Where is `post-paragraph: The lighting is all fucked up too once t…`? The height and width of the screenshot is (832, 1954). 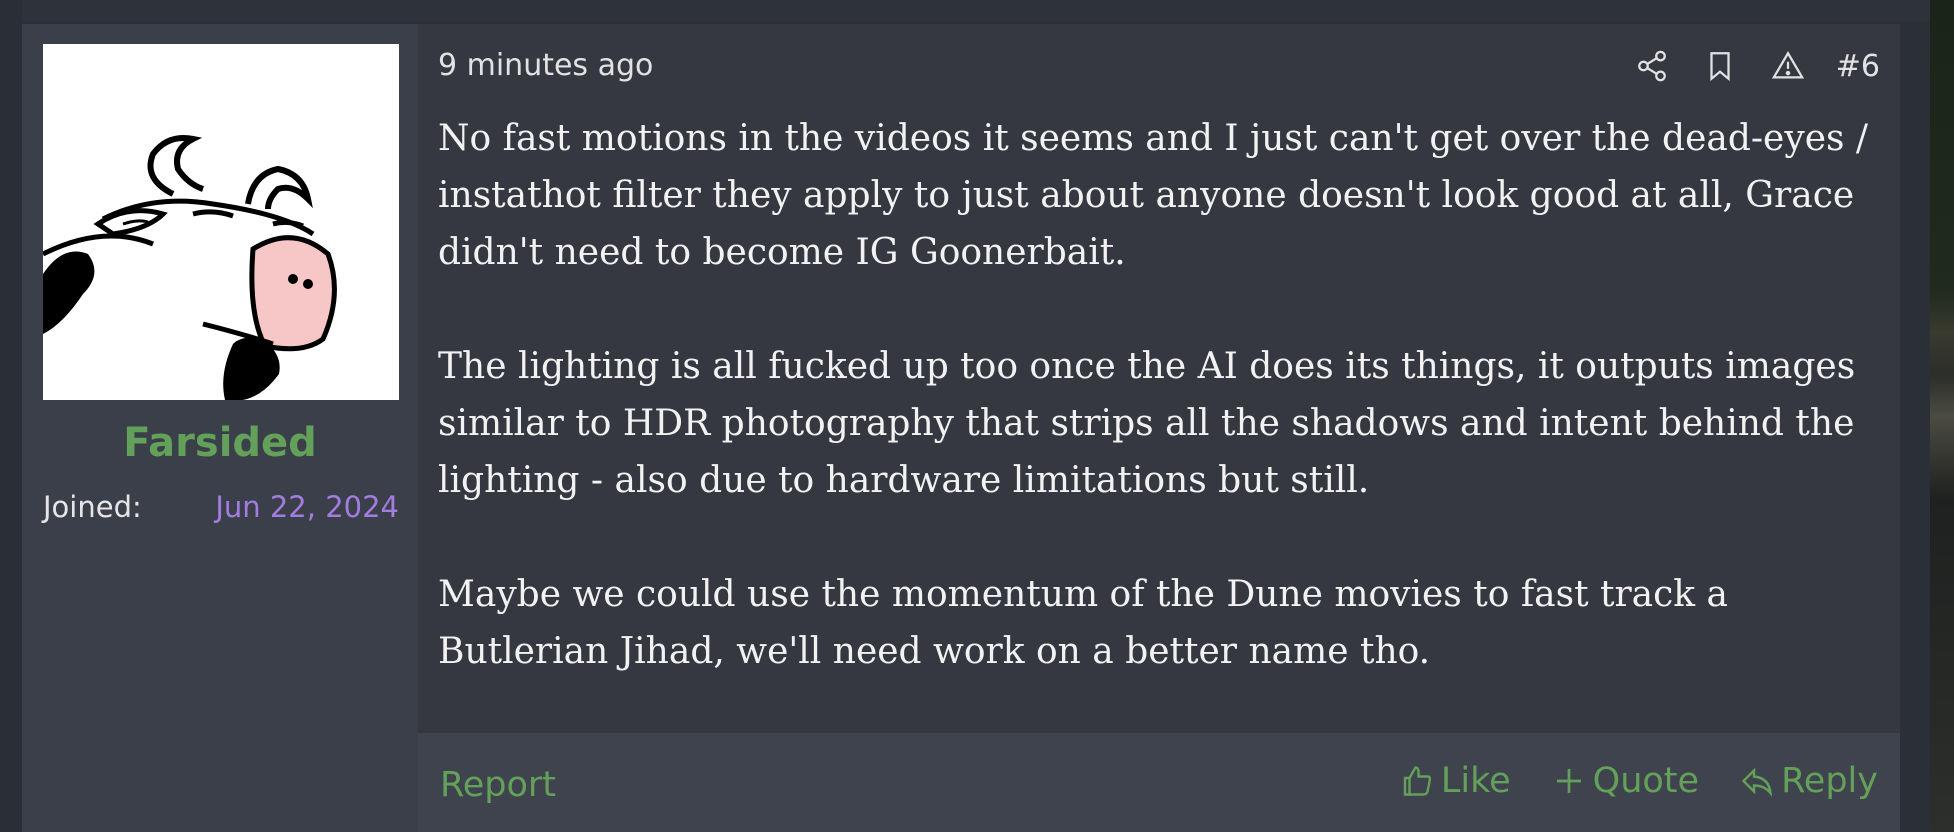 post-paragraph: The lighting is all fucked up too once t… is located at coordinates (1147, 423).